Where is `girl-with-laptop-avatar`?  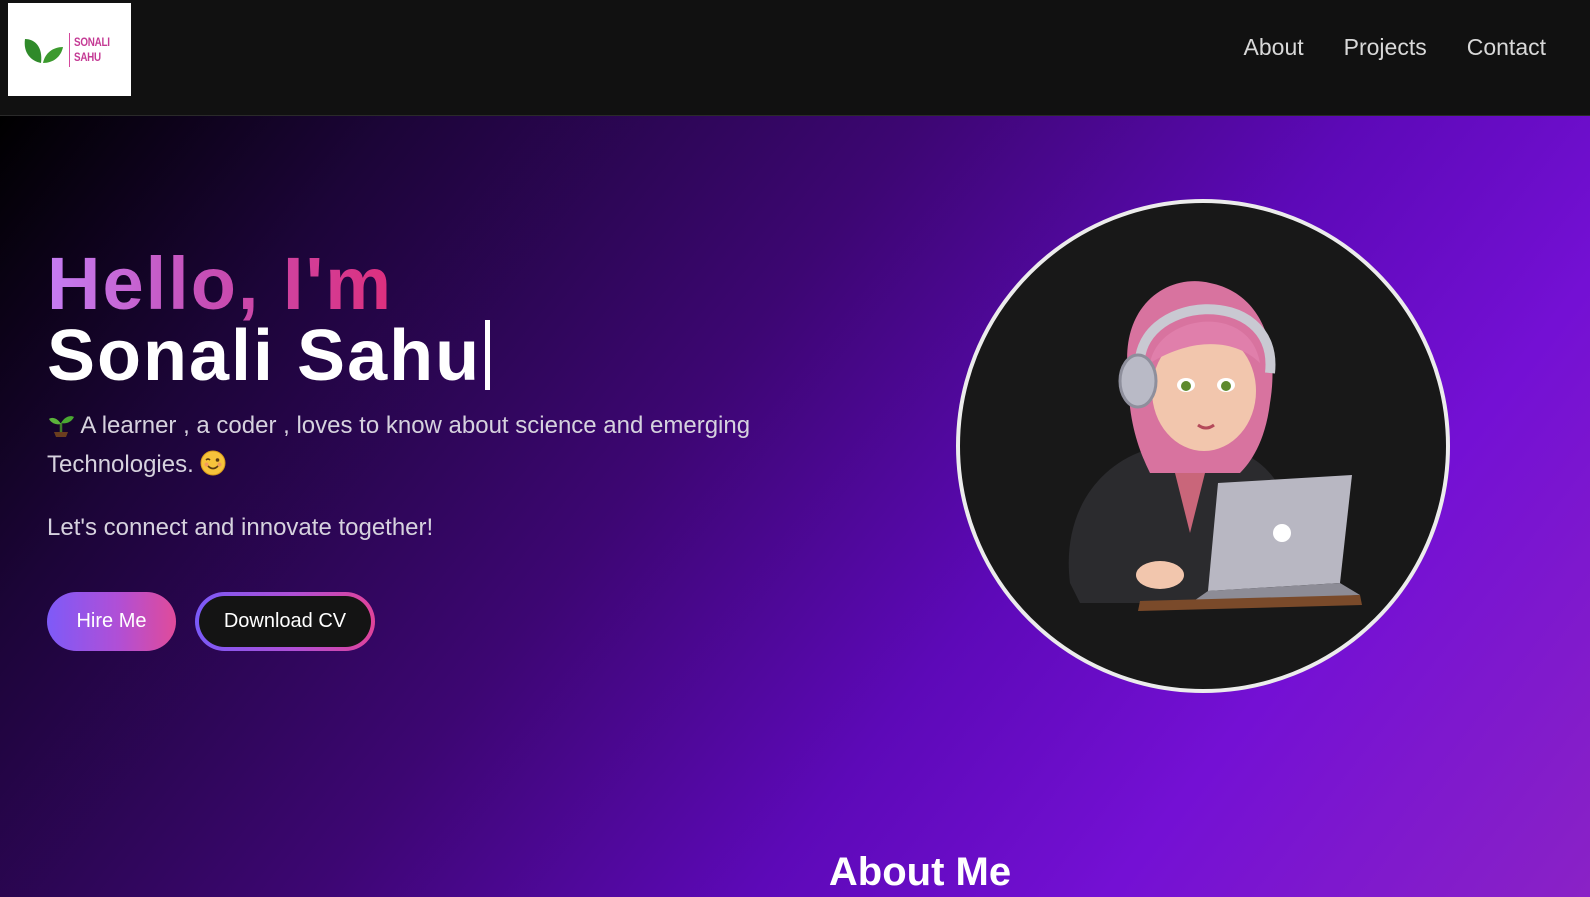
girl-with-laptop-avatar is located at coordinates (1215, 446).